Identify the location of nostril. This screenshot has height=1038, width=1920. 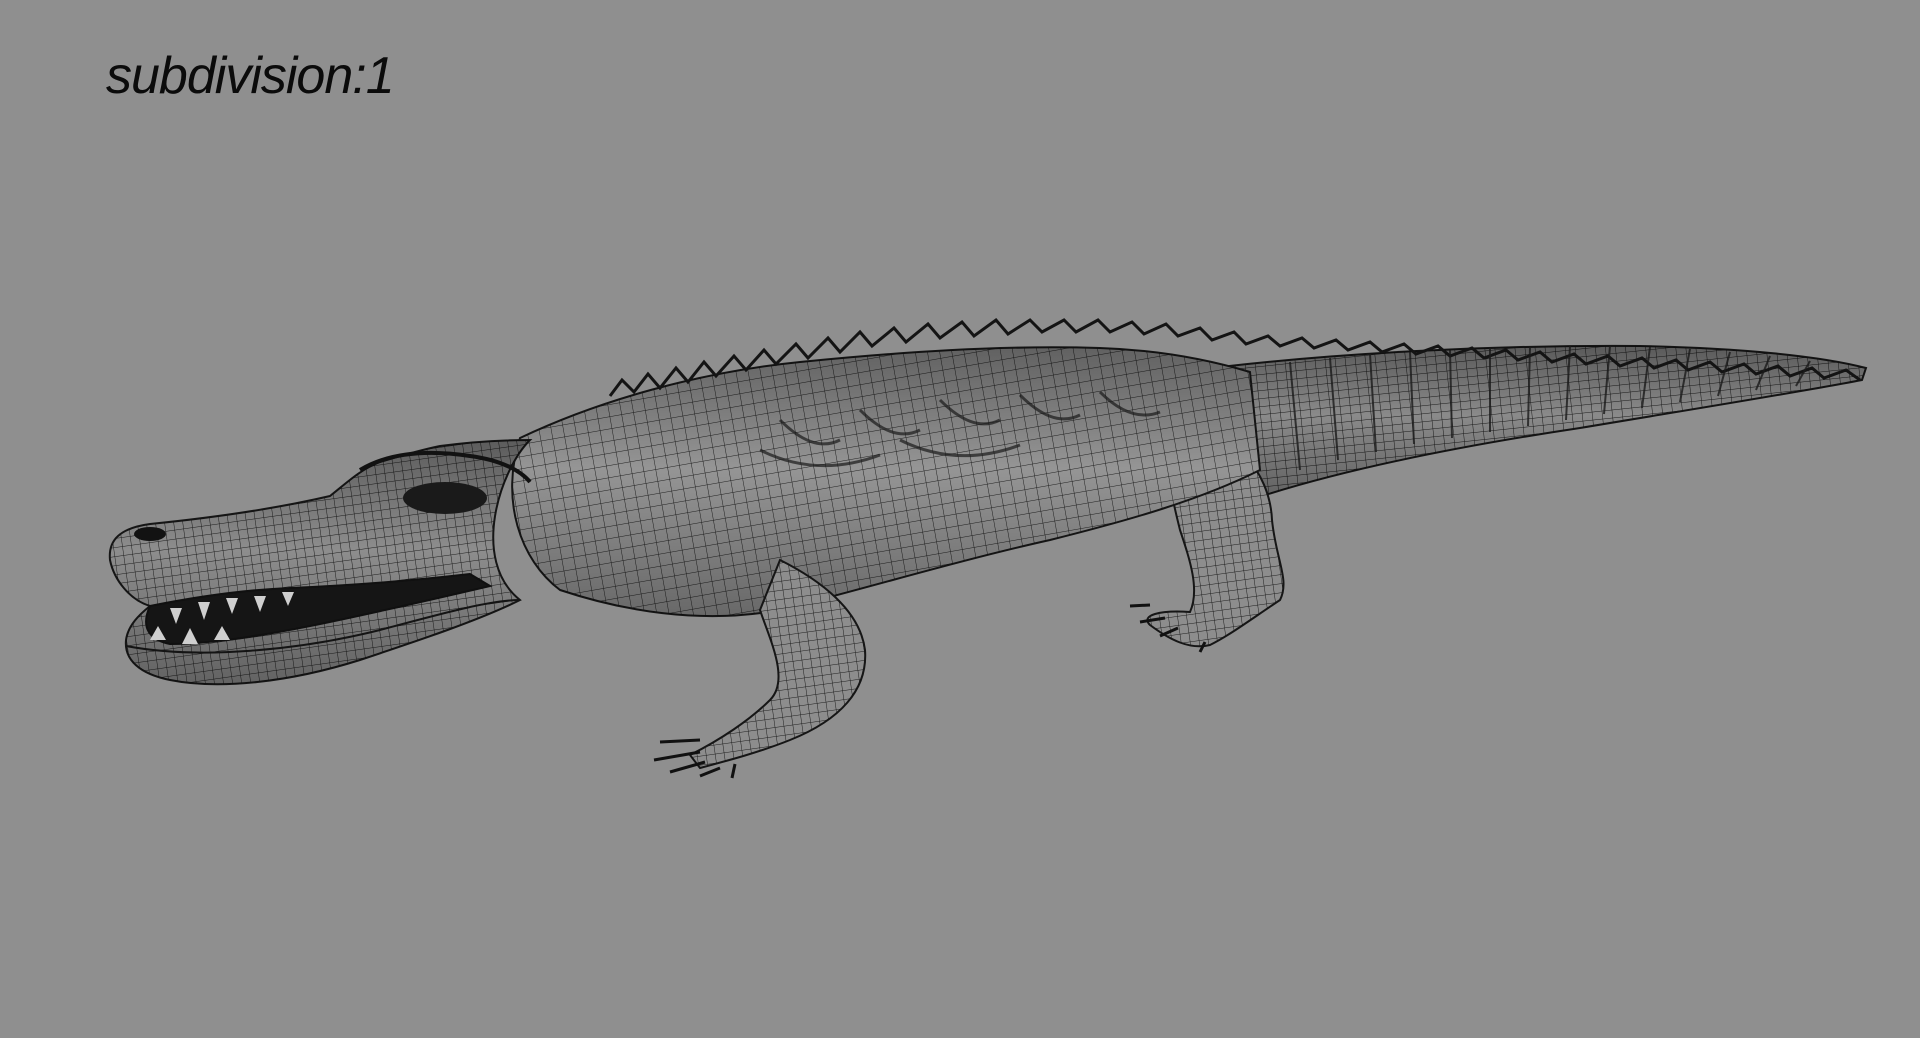
(150, 534).